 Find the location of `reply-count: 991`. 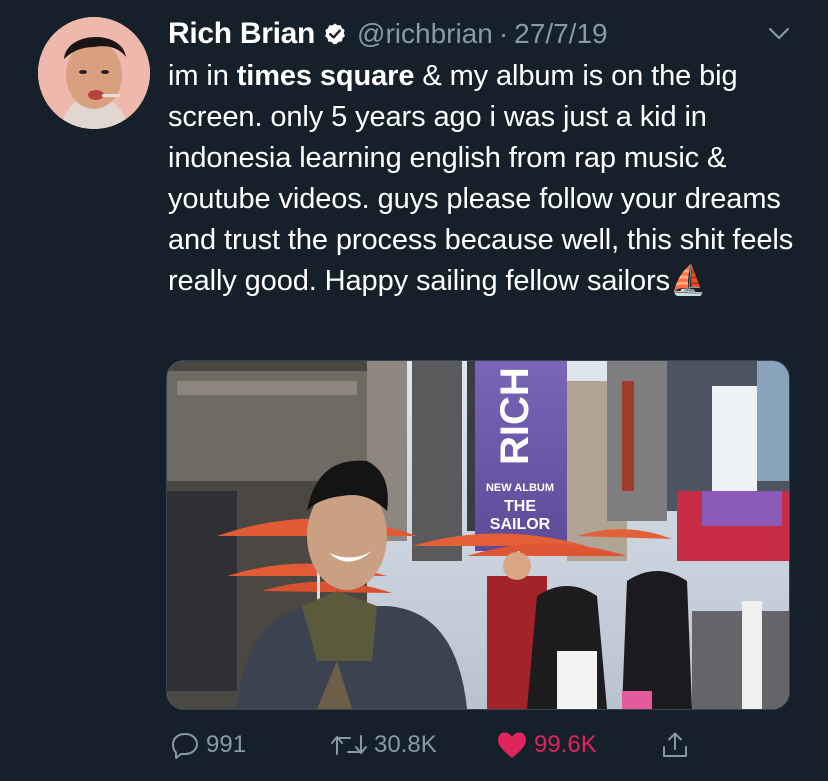

reply-count: 991 is located at coordinates (226, 744).